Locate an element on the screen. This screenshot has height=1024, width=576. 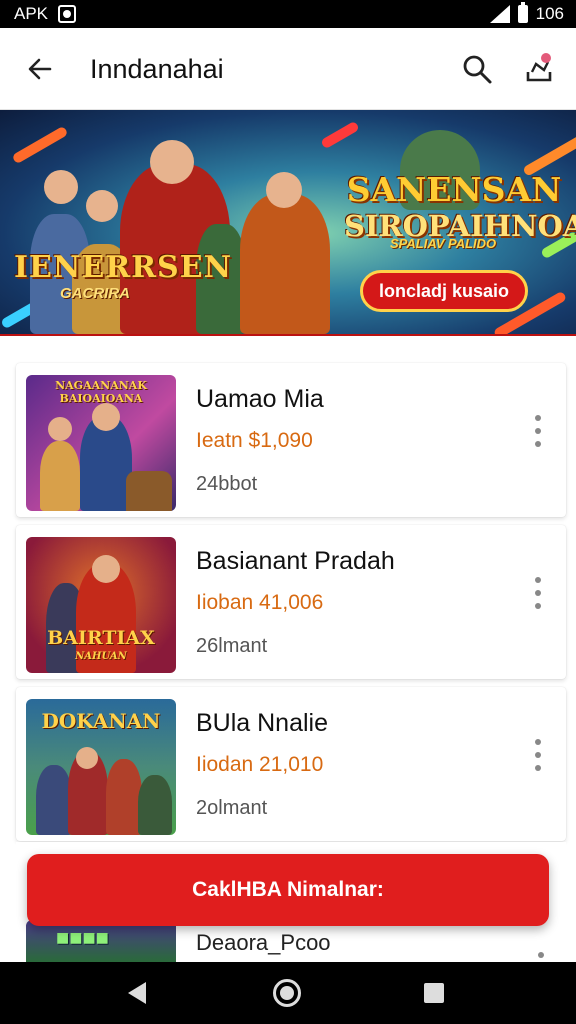
nav-back-icon is located at coordinates (137, 993).